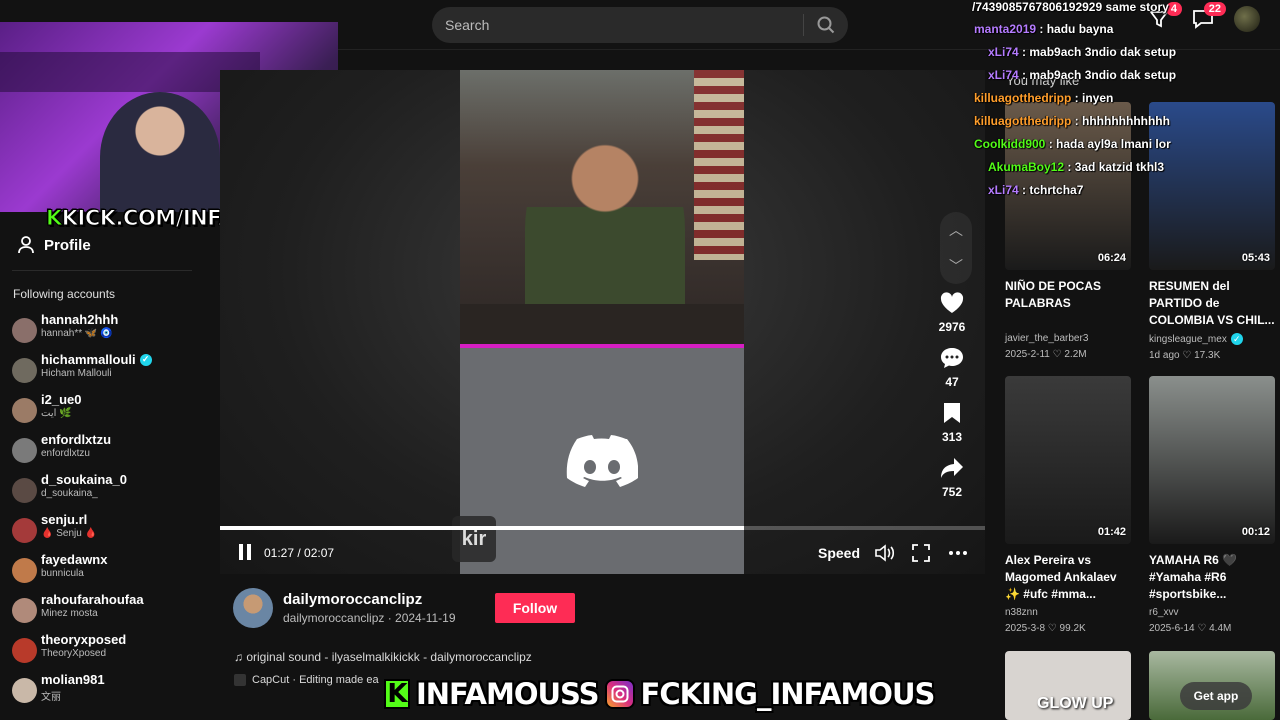 This screenshot has height=720, width=1280. Describe the element at coordinates (1053, 294) in the screenshot. I see `rec-title: NIÑO DE POCAS PALABRAS` at that location.